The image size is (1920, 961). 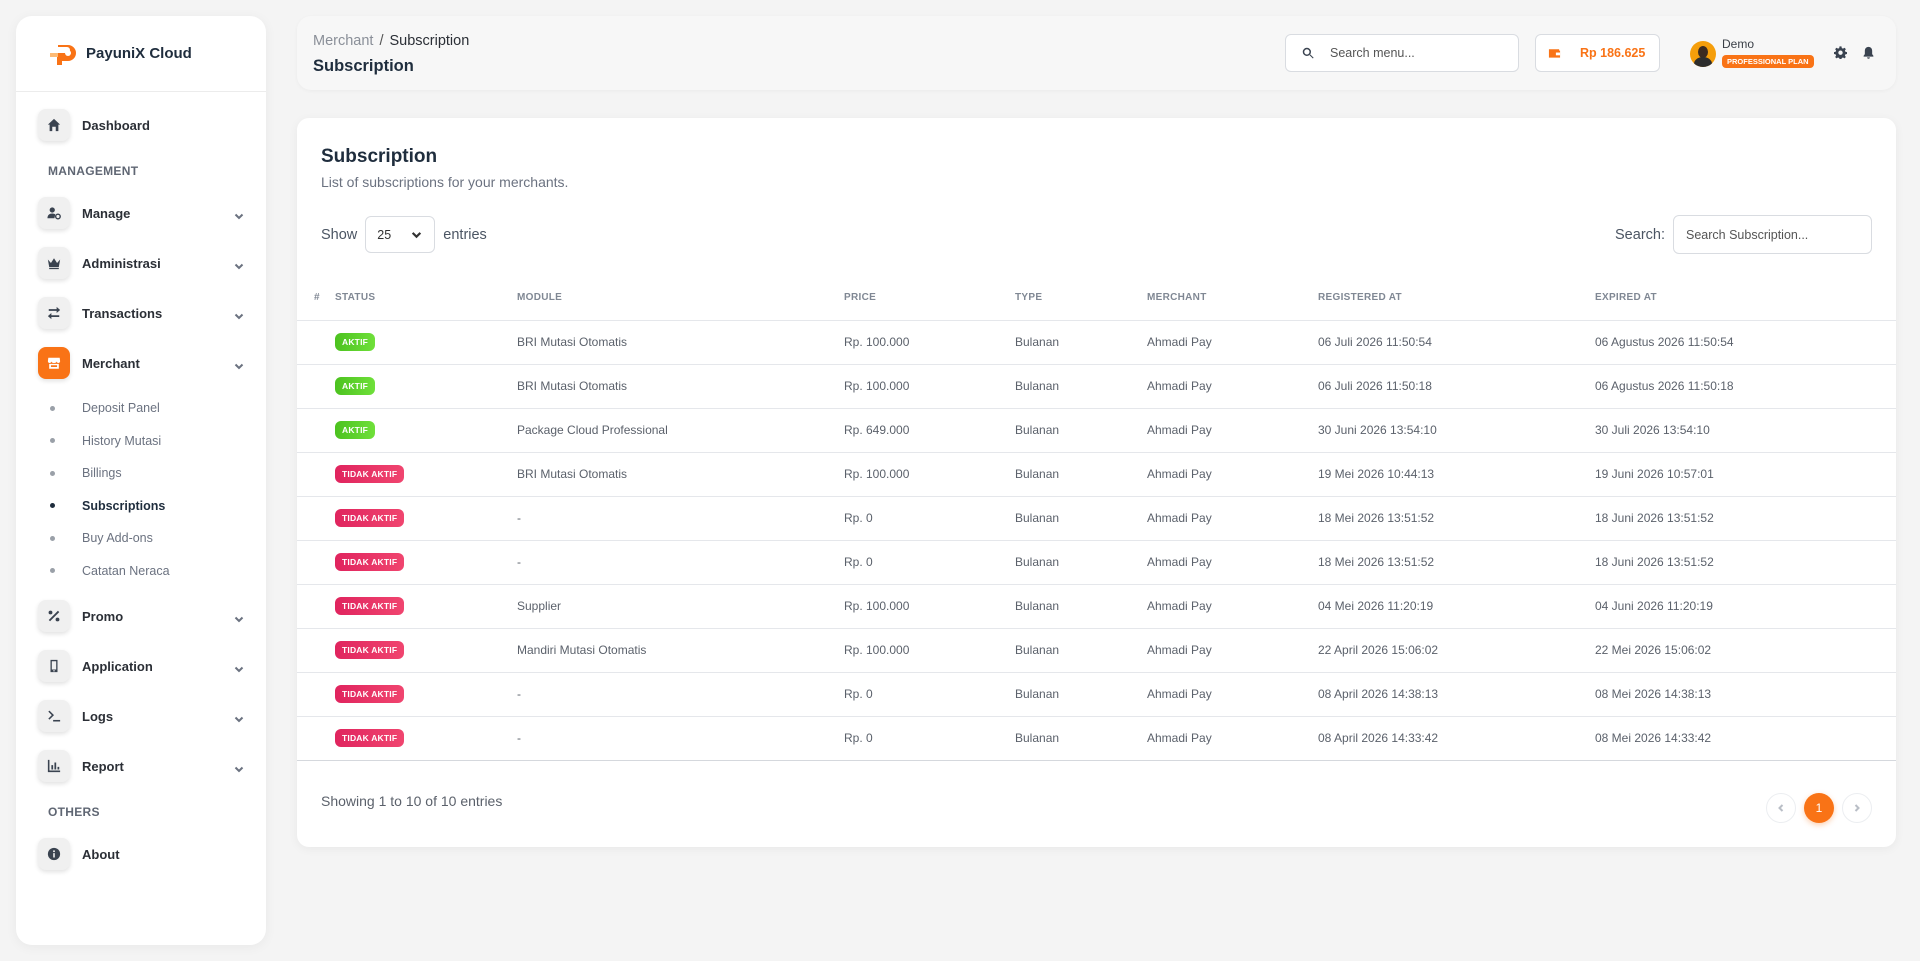 I want to click on bell-icon, so click(x=1868, y=52).